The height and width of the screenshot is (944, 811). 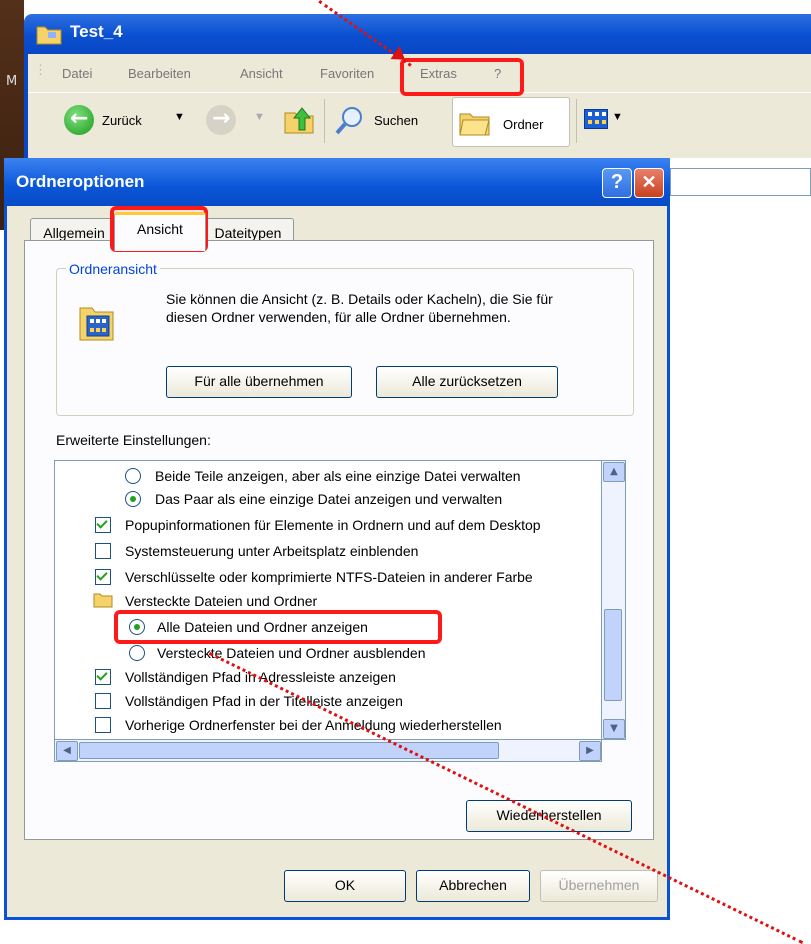 What do you see at coordinates (740, 182) in the screenshot?
I see `address-bar` at bounding box center [740, 182].